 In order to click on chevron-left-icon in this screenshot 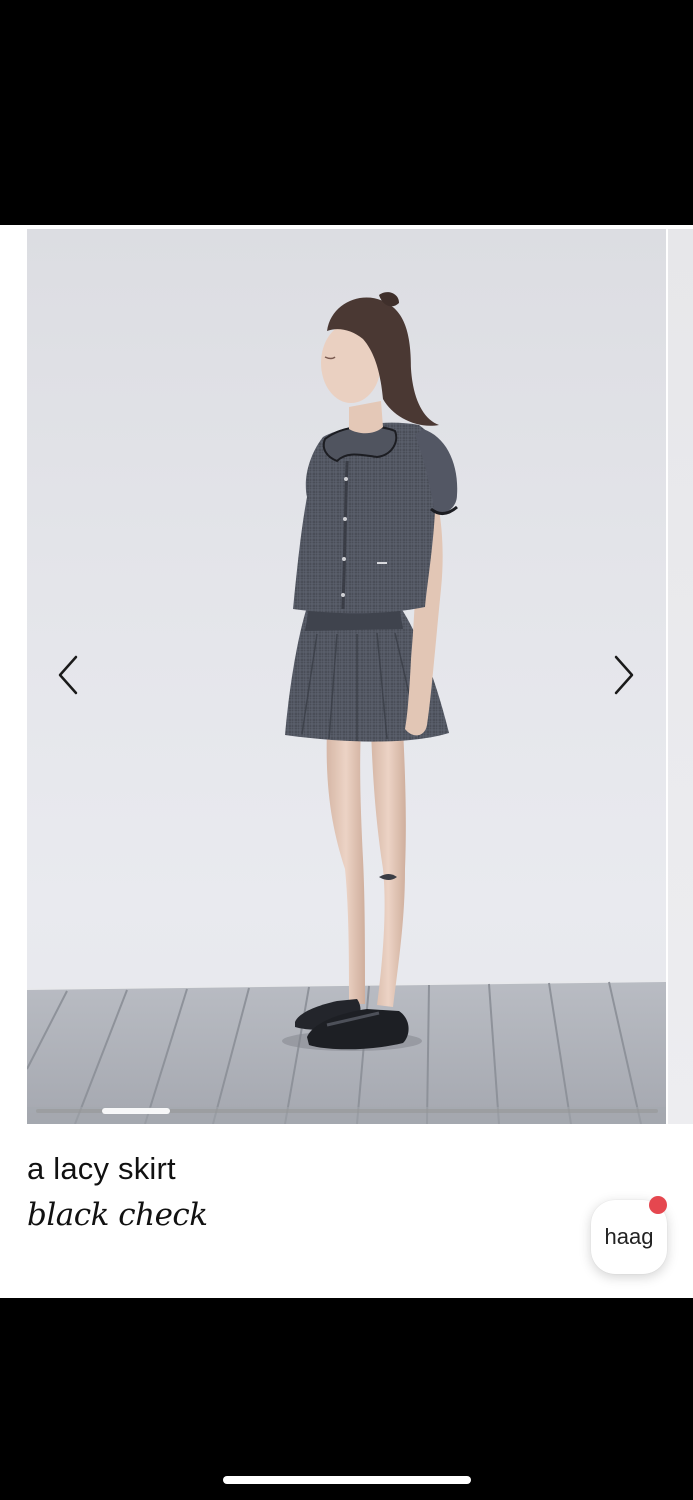, I will do `click(68, 675)`.